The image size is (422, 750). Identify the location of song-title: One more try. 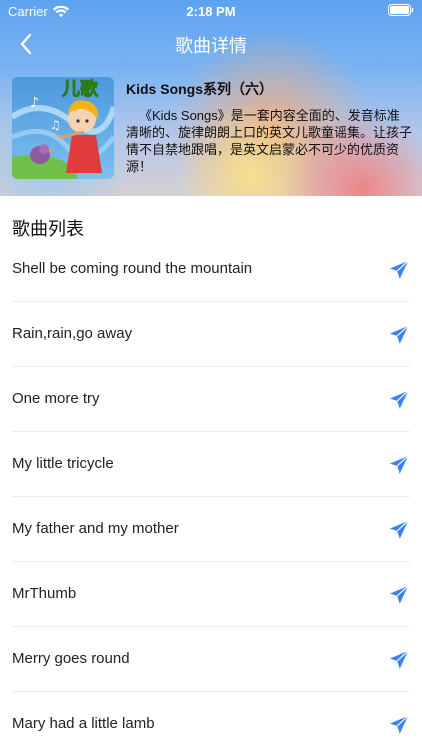
(56, 398).